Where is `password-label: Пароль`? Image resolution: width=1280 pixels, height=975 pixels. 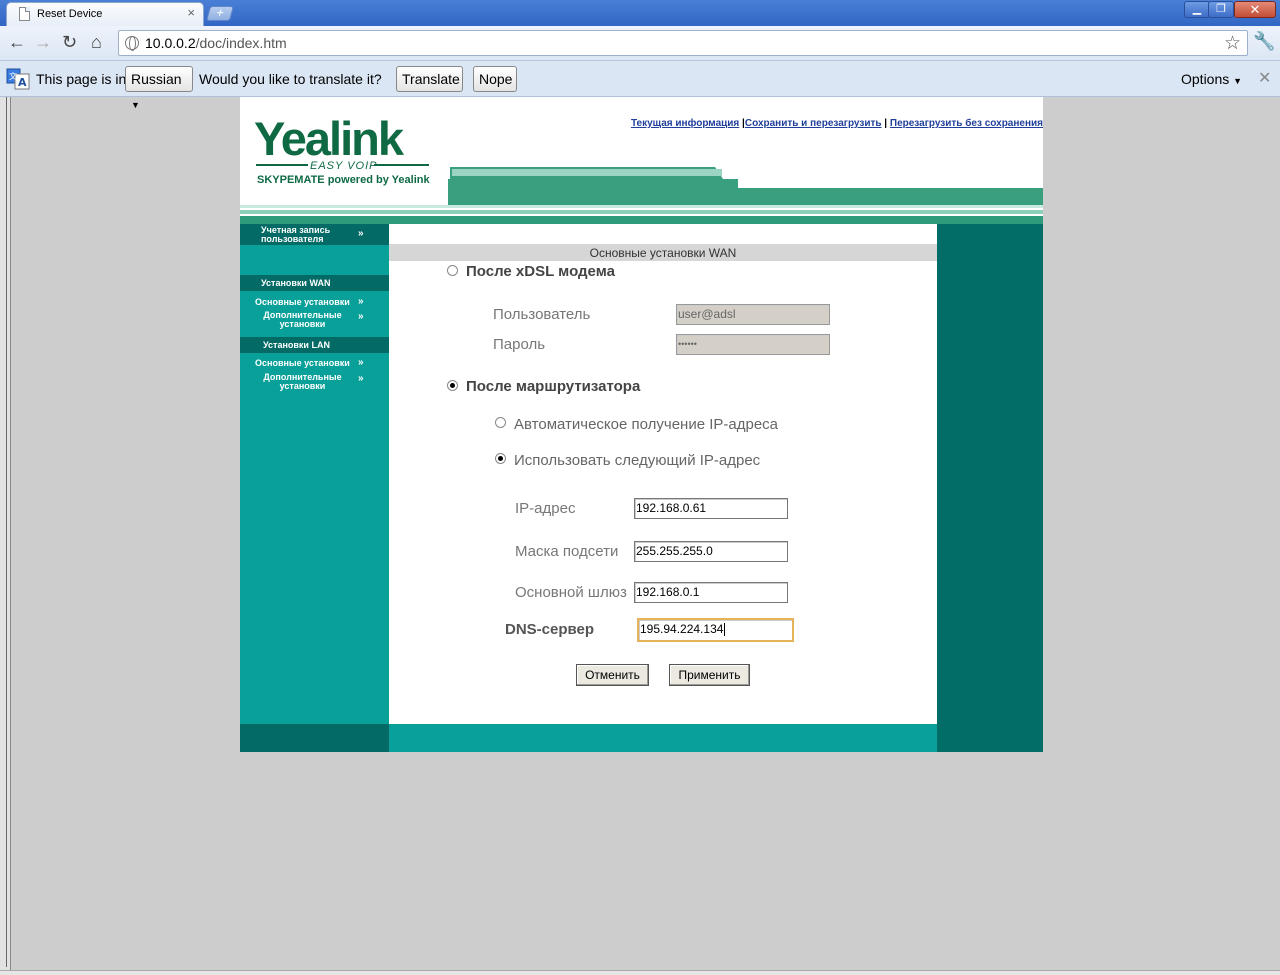 password-label: Пароль is located at coordinates (519, 344).